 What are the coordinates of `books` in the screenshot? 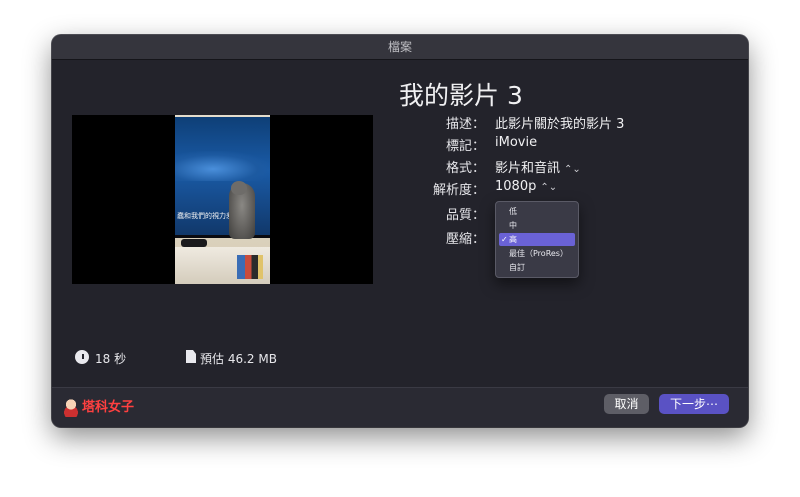 It's located at (250, 267).